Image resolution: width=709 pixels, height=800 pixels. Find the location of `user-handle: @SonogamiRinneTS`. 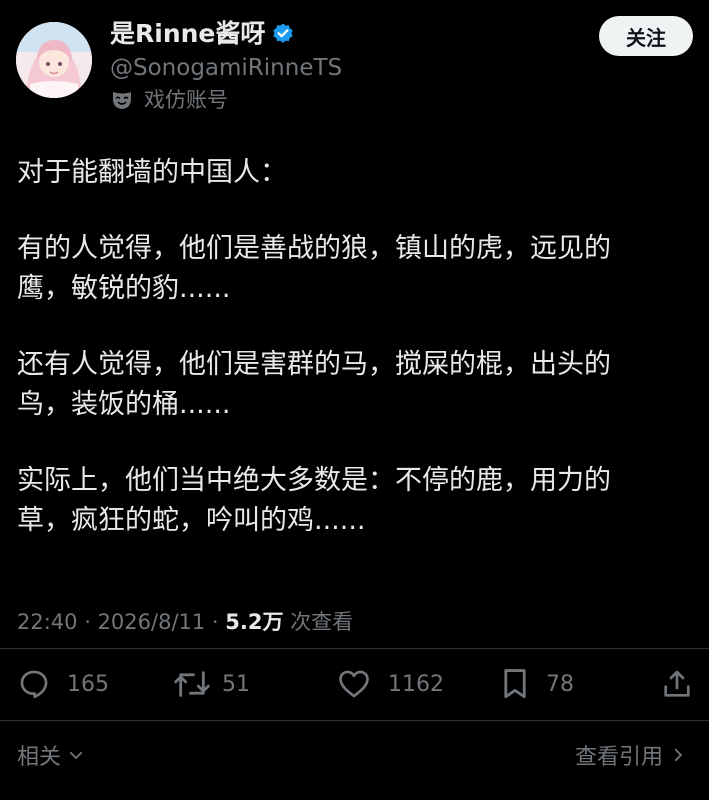

user-handle: @SonogamiRinneTS is located at coordinates (226, 68).